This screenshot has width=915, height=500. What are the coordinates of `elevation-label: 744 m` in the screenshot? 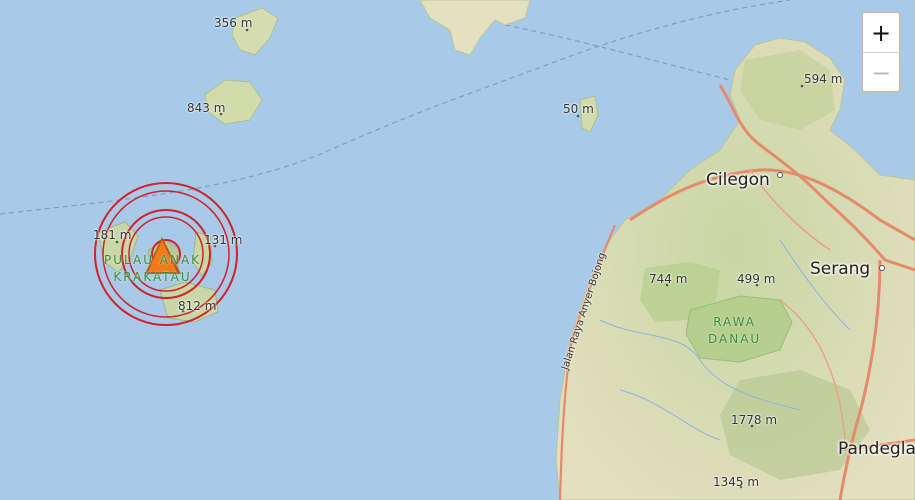 It's located at (668, 279).